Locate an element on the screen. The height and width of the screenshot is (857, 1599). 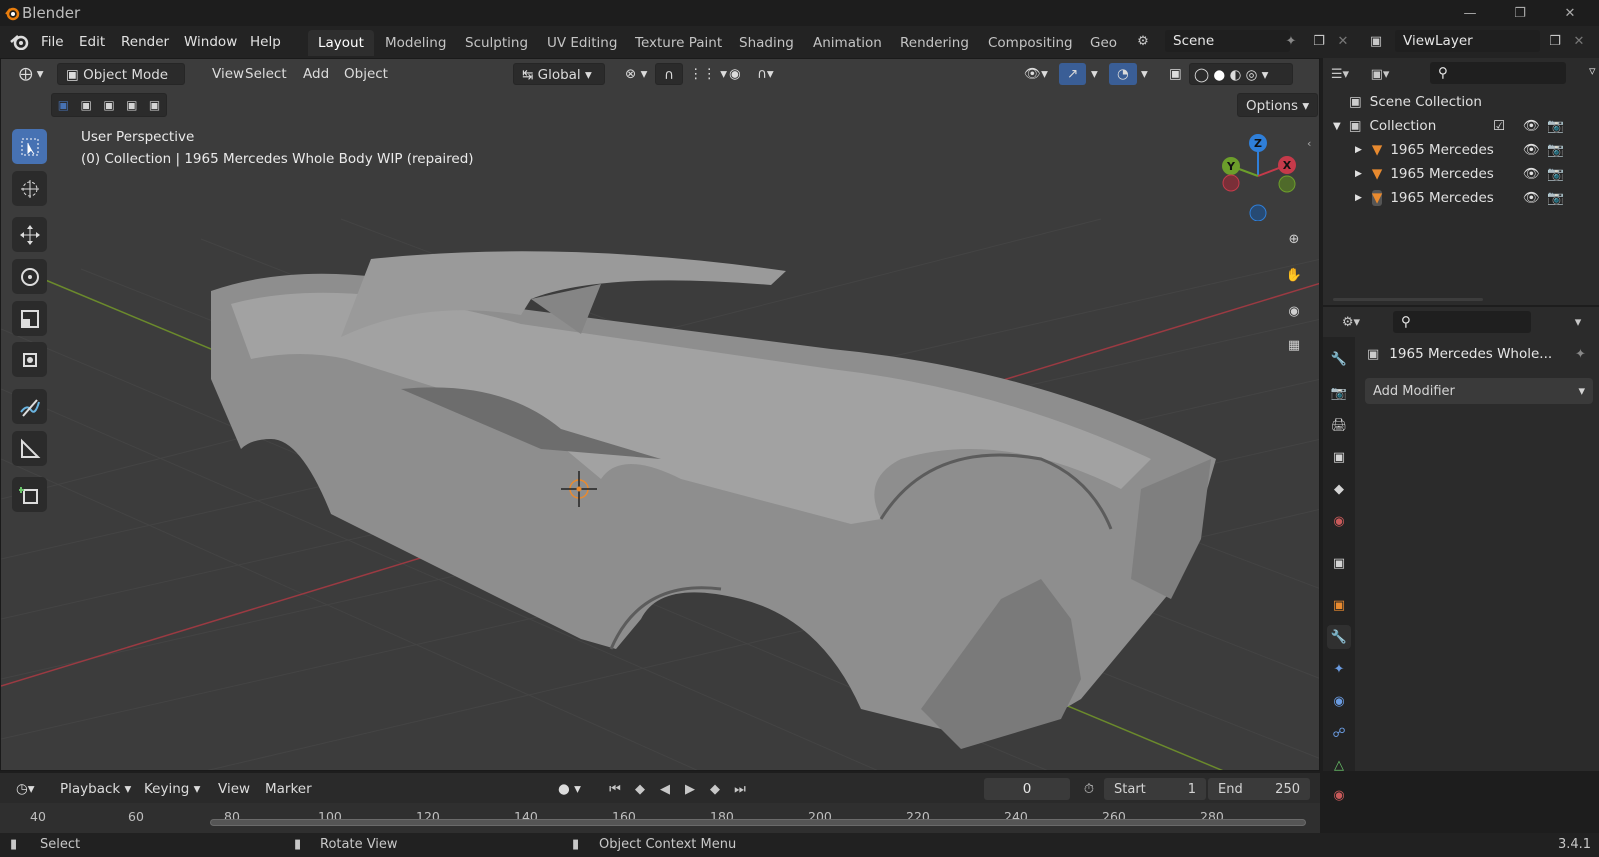
outliner-collection: ▼ ▣ Collection ☑ 👁 📷 is located at coordinates (1466, 126).